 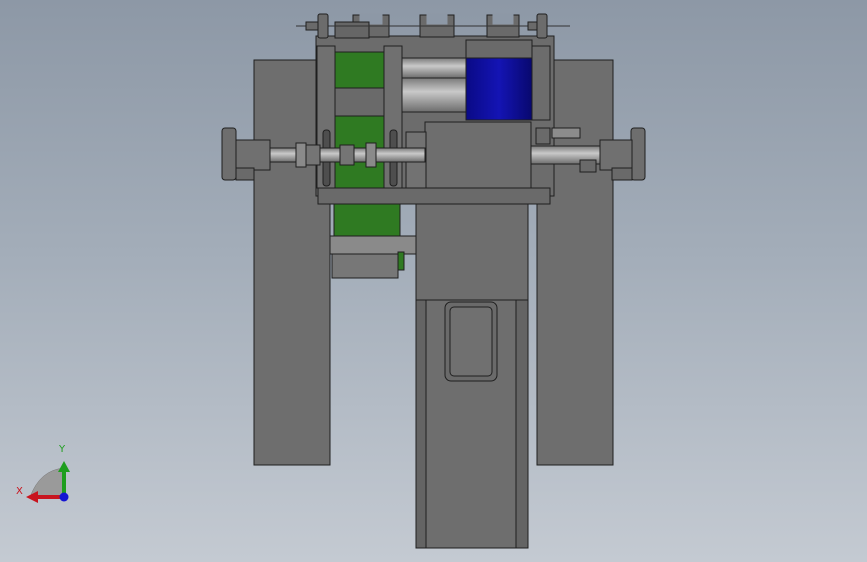 I want to click on center-window-inner, so click(x=471, y=341).